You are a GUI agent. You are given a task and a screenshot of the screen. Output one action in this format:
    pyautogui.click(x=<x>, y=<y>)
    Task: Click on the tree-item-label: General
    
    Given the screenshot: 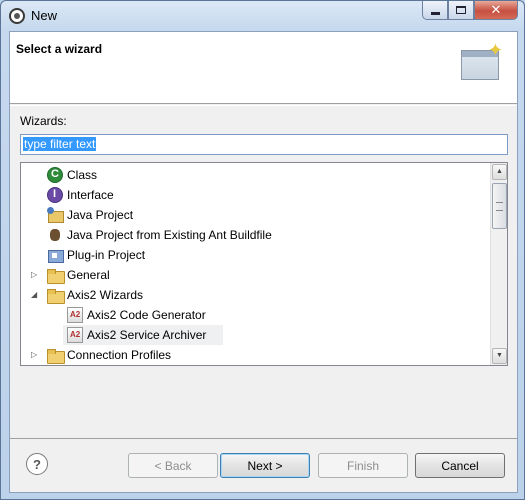 What is the action you would take?
    pyautogui.click(x=88, y=275)
    